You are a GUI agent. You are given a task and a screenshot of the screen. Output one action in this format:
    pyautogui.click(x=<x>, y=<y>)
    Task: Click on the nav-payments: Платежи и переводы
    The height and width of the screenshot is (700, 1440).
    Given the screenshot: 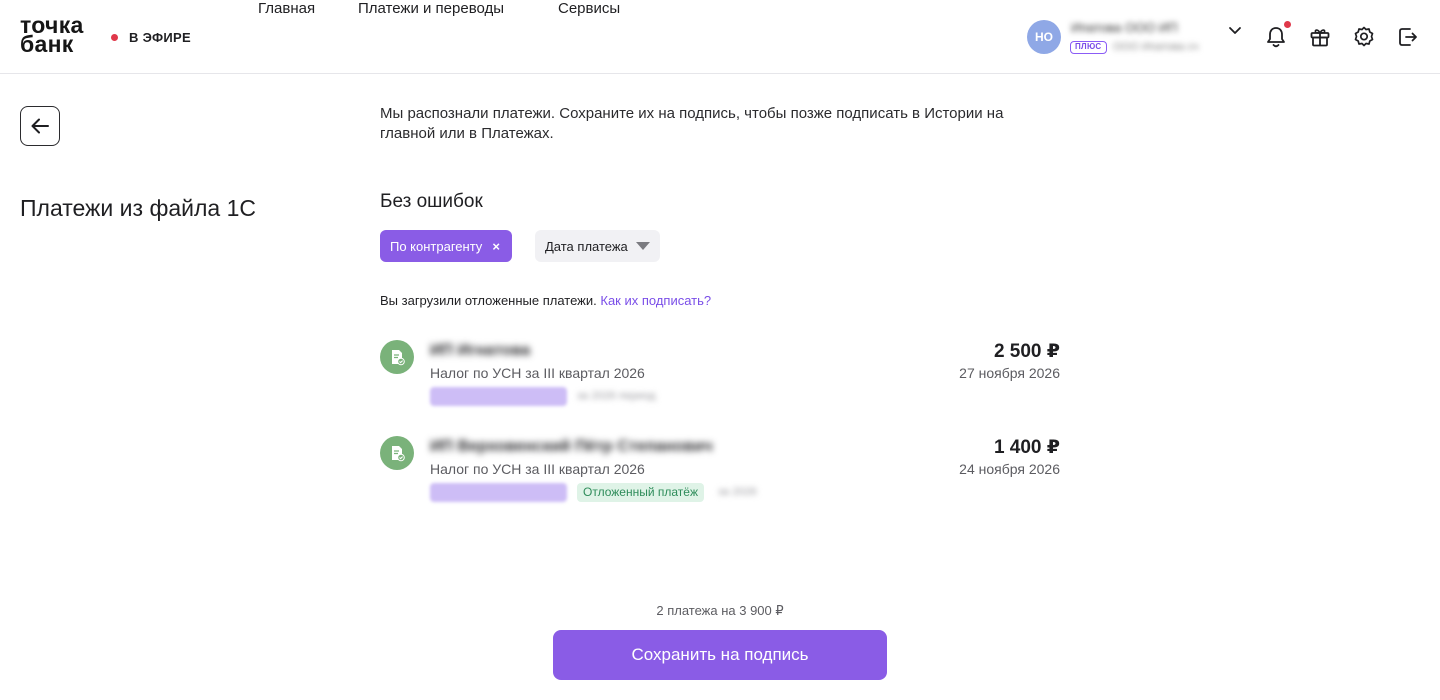 What is the action you would take?
    pyautogui.click(x=431, y=8)
    